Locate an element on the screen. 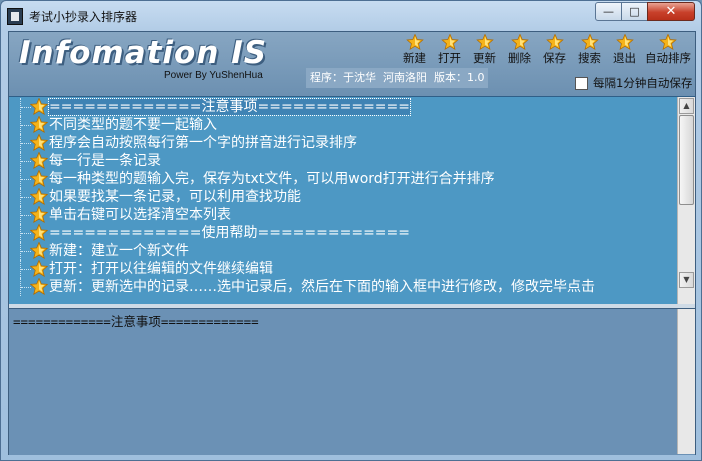 This screenshot has height=461, width=702. app-icon is located at coordinates (15, 16).